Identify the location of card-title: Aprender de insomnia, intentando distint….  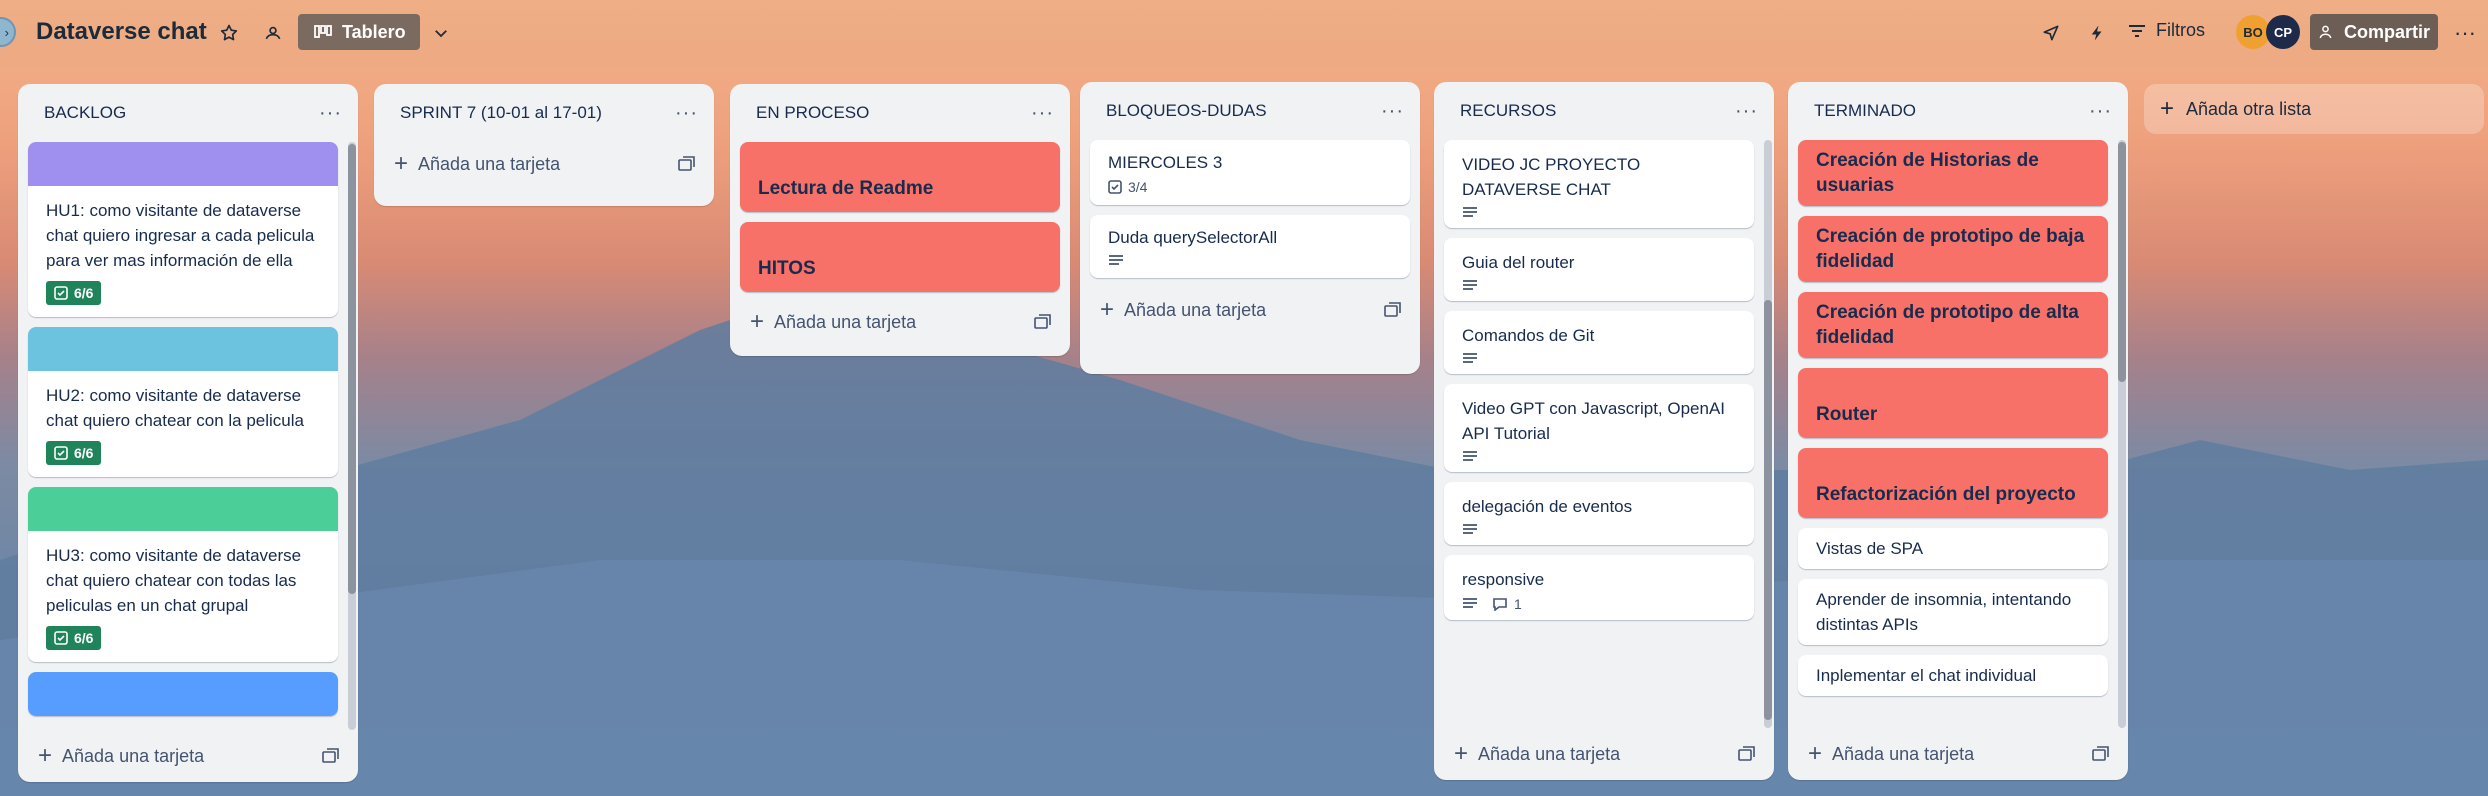
(1944, 612).